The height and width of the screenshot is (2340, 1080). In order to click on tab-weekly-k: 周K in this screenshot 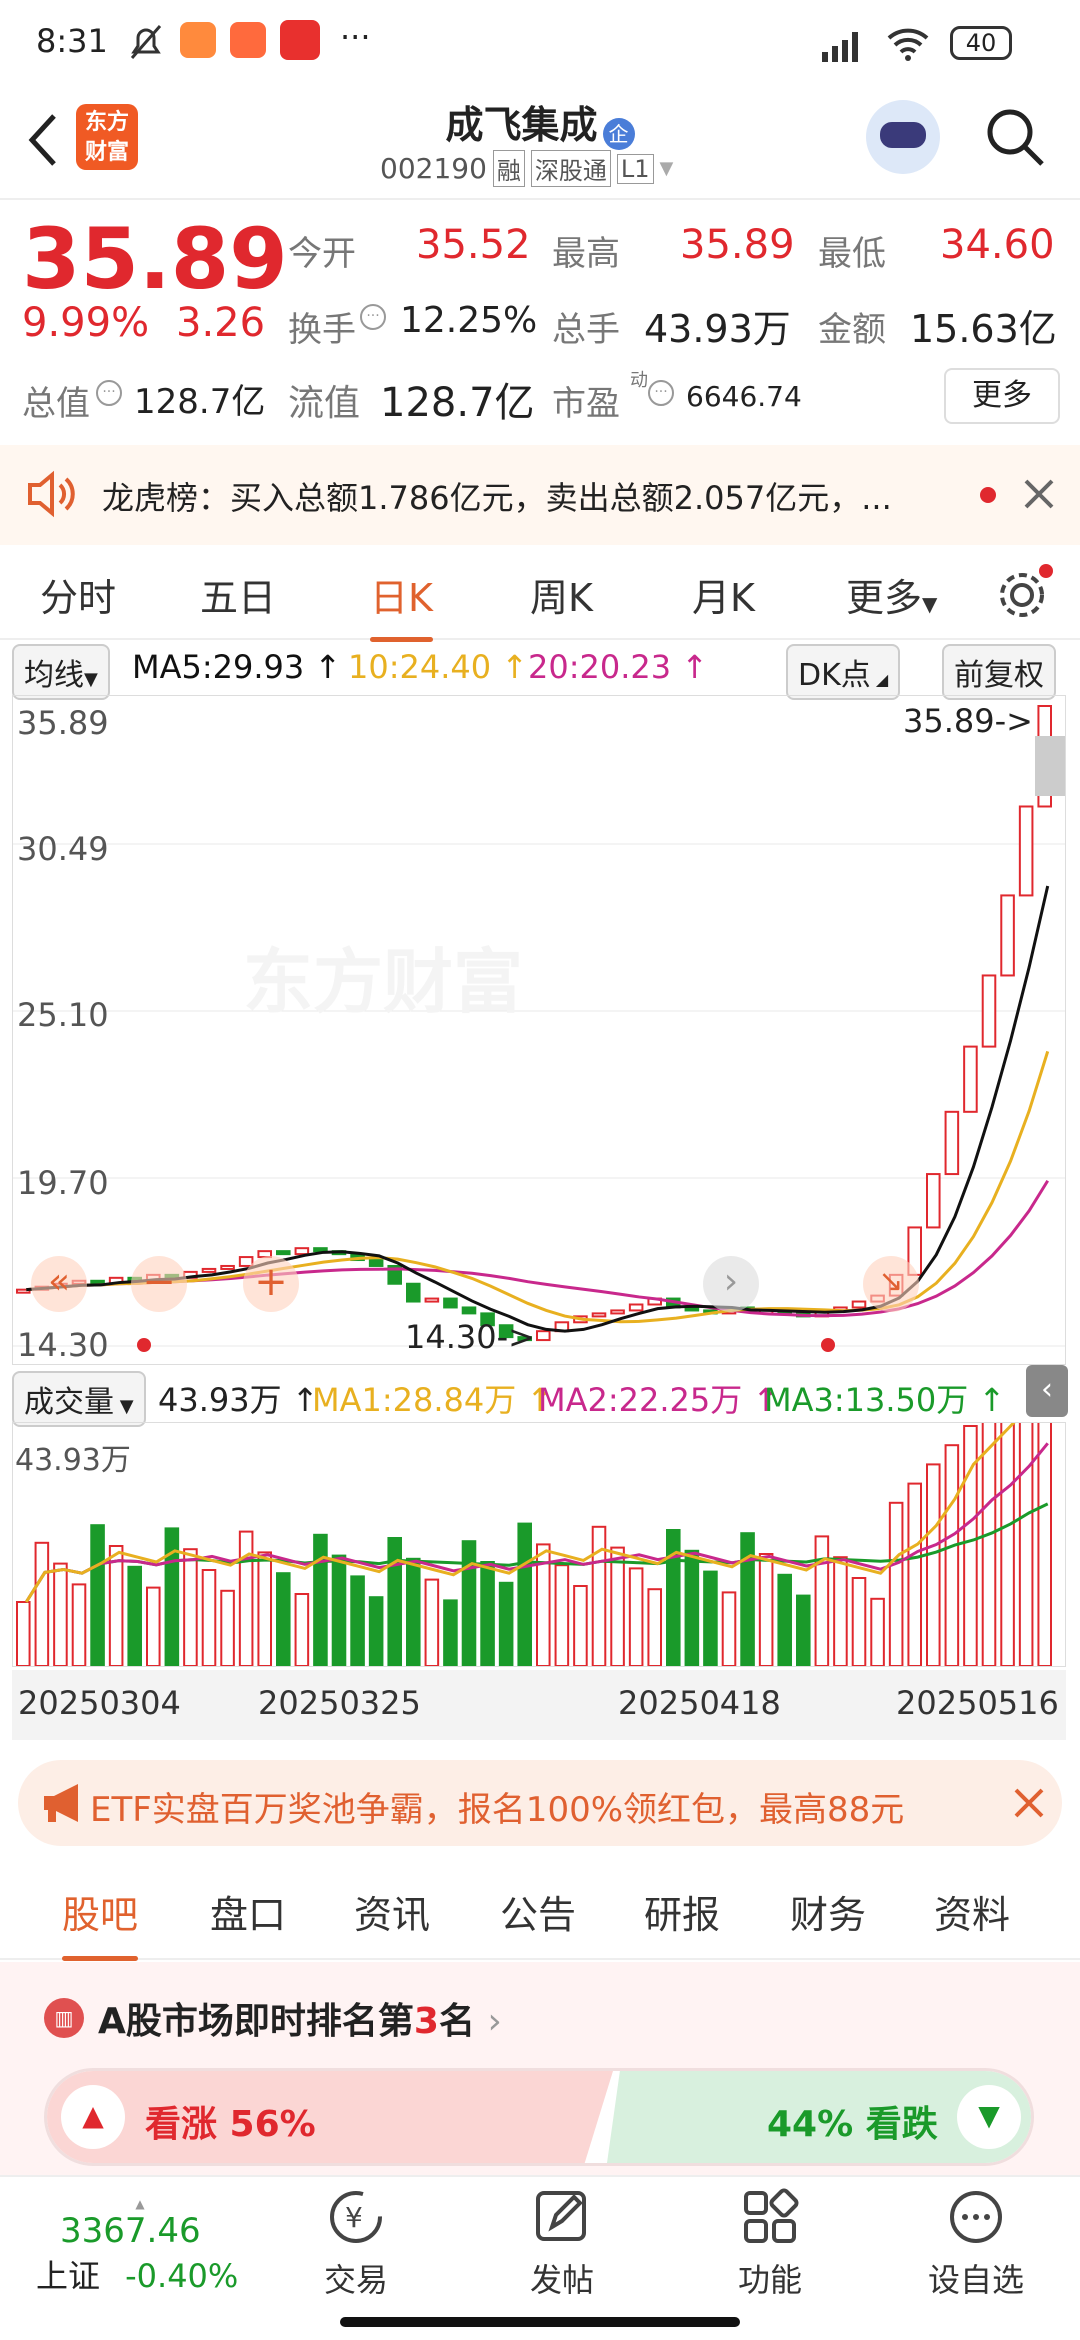, I will do `click(561, 594)`.